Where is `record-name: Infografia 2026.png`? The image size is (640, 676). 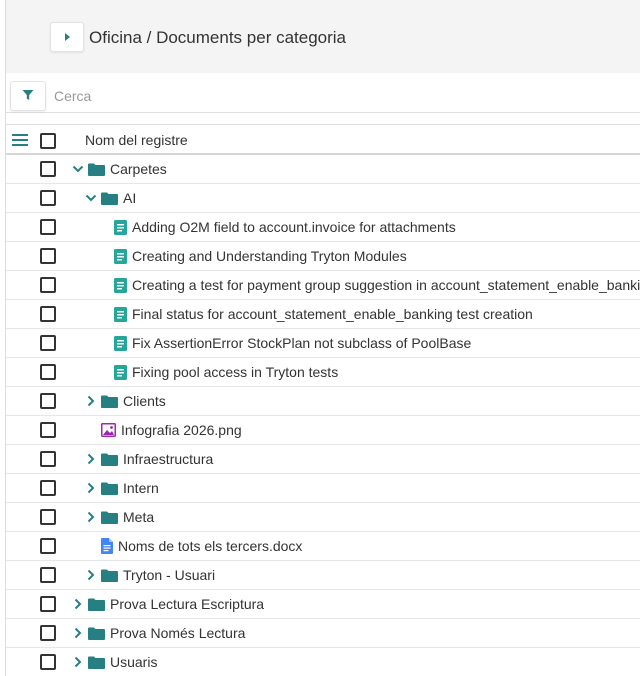 record-name: Infografia 2026.png is located at coordinates (181, 430).